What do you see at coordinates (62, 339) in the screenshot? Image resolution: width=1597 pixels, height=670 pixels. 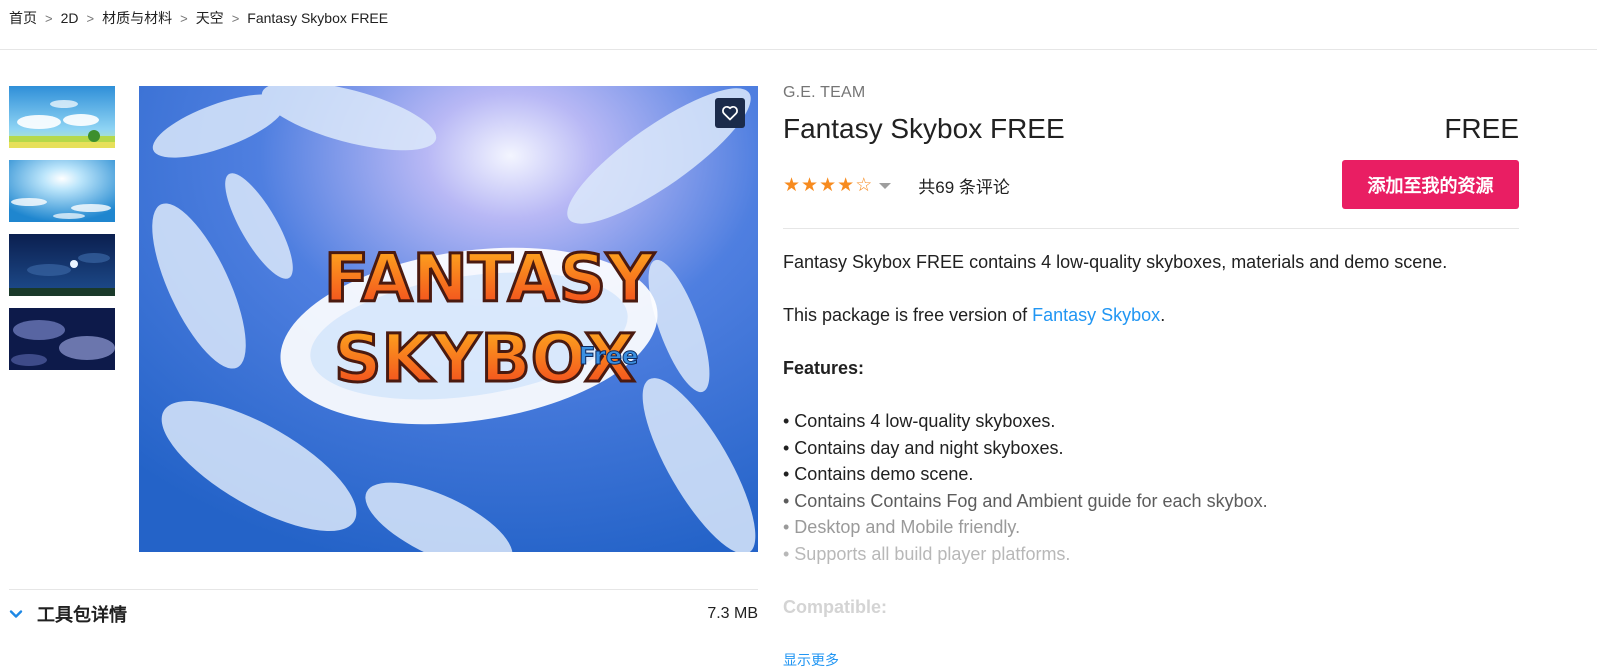 I see `thumbnail-night-clouds` at bounding box center [62, 339].